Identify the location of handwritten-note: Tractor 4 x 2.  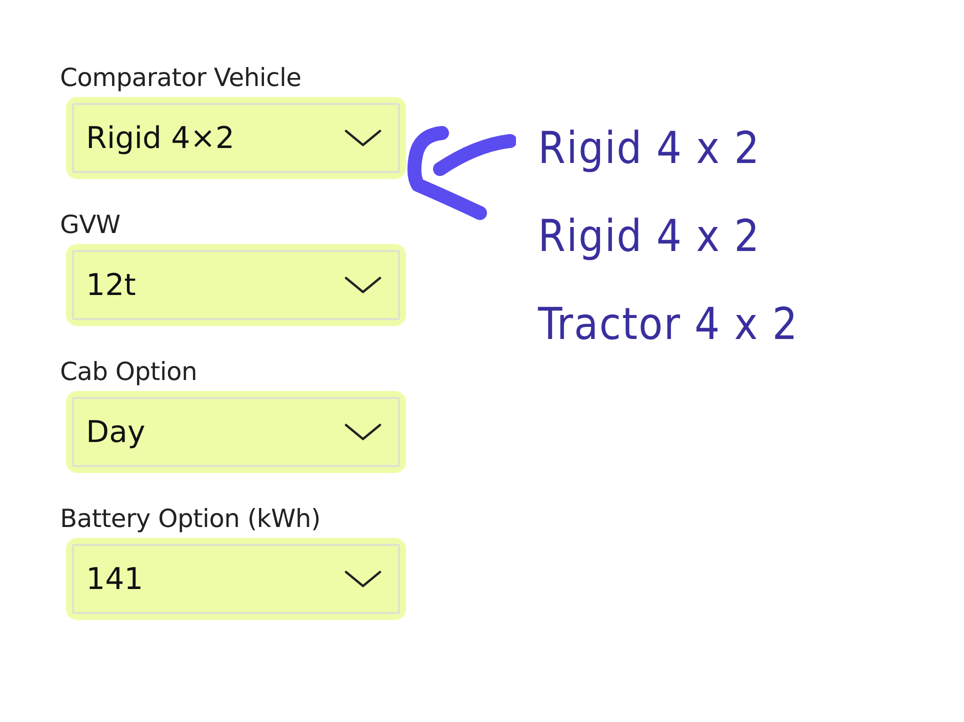
(668, 325).